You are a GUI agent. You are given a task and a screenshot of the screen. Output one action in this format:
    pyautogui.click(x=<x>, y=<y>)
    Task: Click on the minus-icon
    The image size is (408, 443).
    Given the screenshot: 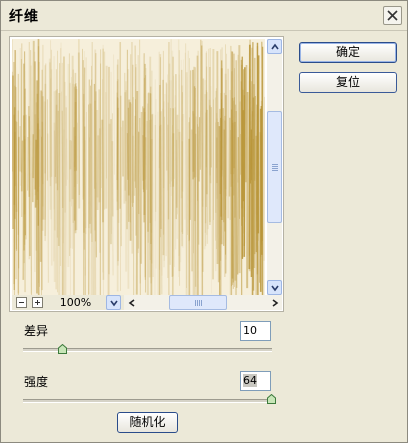 What is the action you would take?
    pyautogui.click(x=21, y=302)
    